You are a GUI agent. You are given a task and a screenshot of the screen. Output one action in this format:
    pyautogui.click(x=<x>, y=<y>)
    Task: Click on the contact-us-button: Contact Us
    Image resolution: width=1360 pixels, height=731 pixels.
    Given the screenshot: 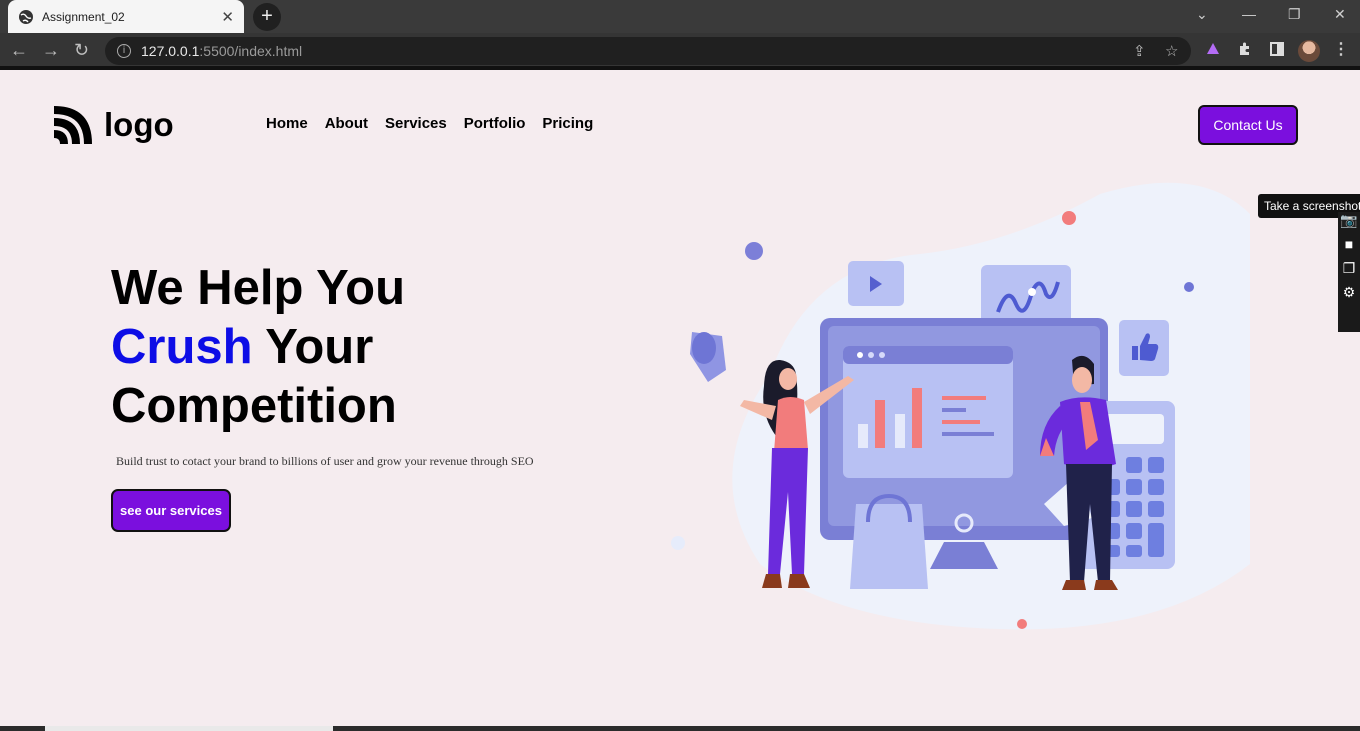 What is the action you would take?
    pyautogui.click(x=1248, y=125)
    